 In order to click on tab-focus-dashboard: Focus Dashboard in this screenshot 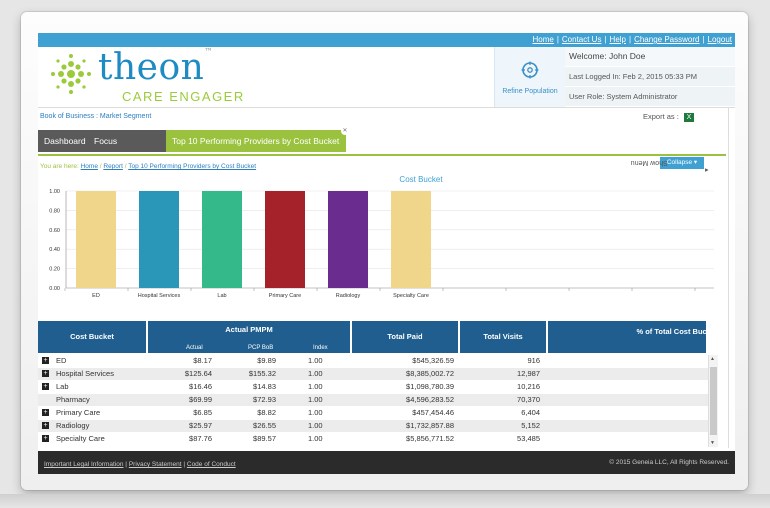, I will do `click(127, 149)`.